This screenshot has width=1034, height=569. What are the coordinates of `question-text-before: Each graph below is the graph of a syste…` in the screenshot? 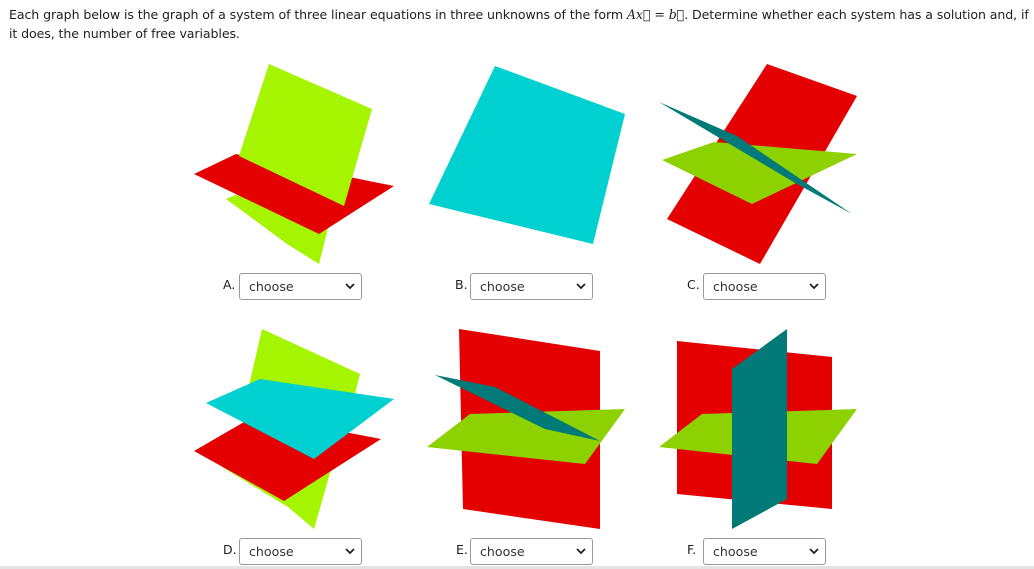 It's located at (318, 14).